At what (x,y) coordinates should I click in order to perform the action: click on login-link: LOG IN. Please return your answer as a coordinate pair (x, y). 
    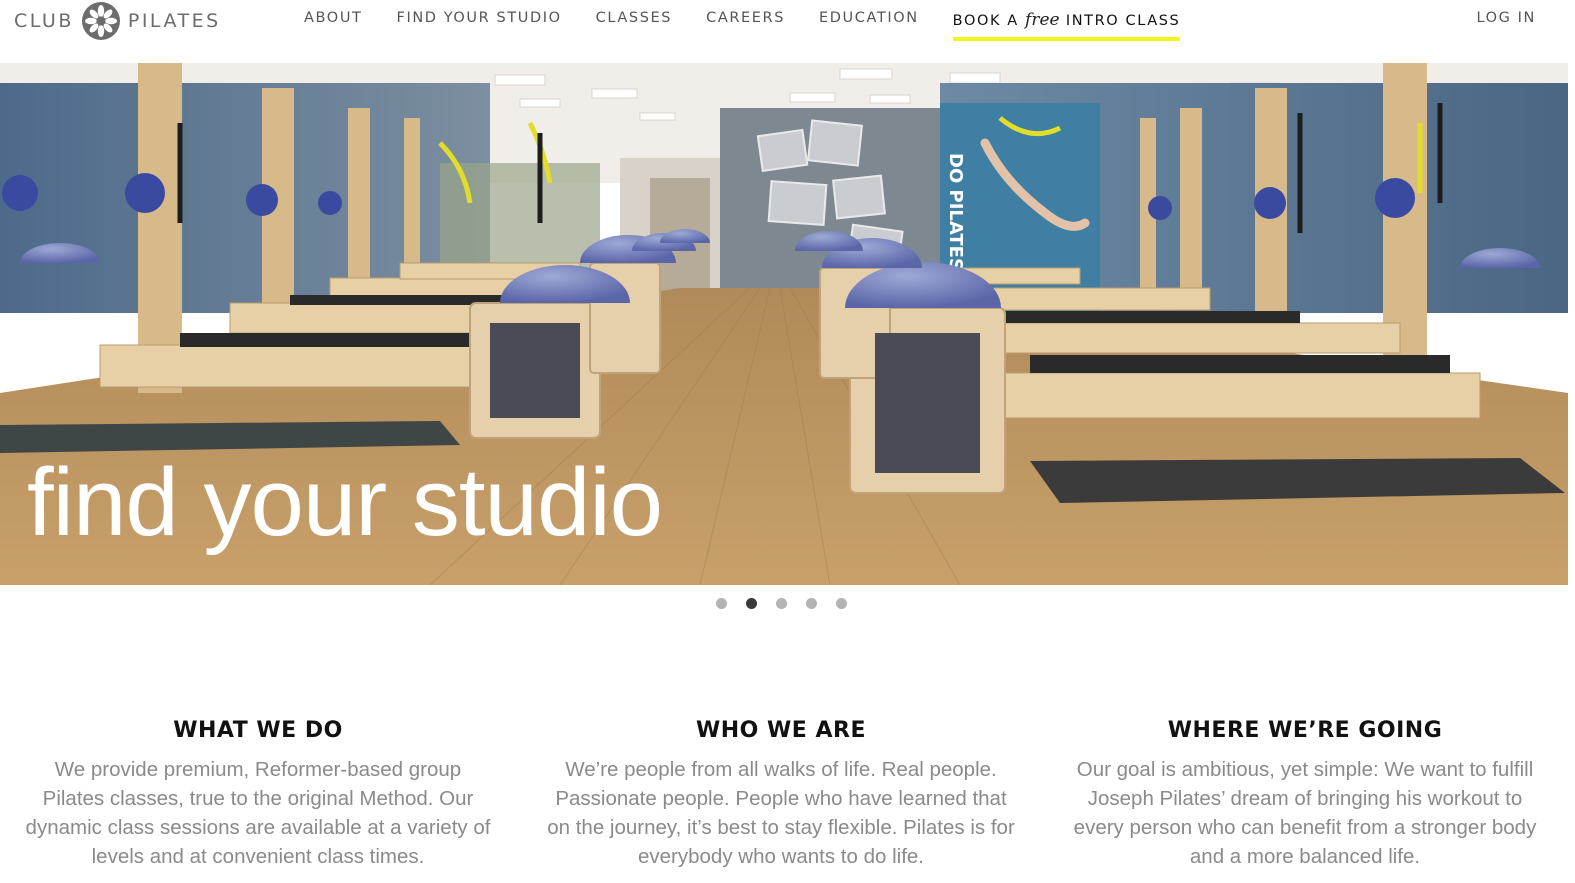
    Looking at the image, I should click on (1506, 18).